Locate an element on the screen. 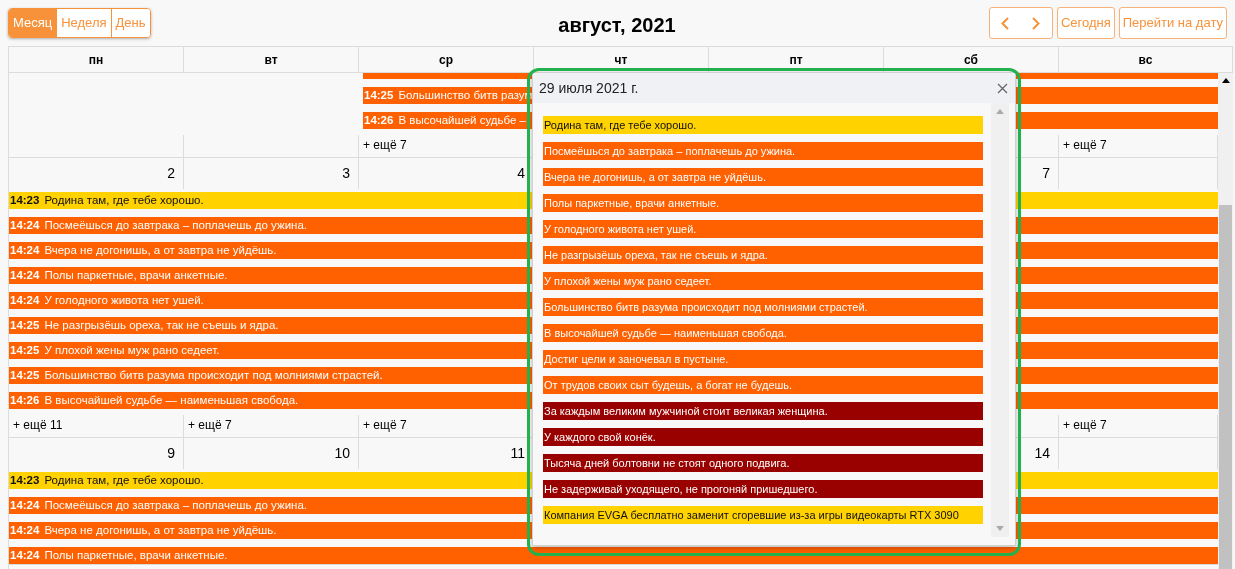 This screenshot has width=1235, height=569. event-title: У голодного живота нет ушей. is located at coordinates (124, 300).